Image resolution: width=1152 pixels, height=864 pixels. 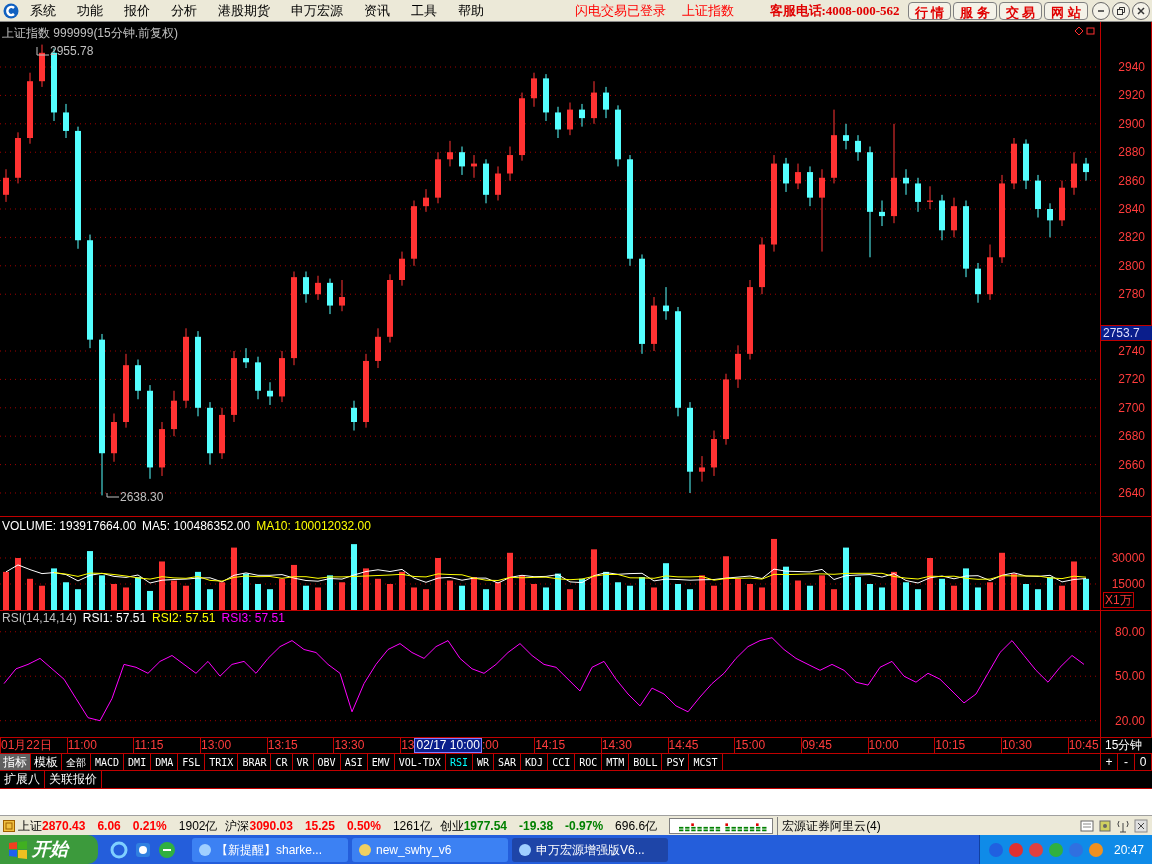 I want to click on menu-item: 资讯, so click(x=377, y=10).